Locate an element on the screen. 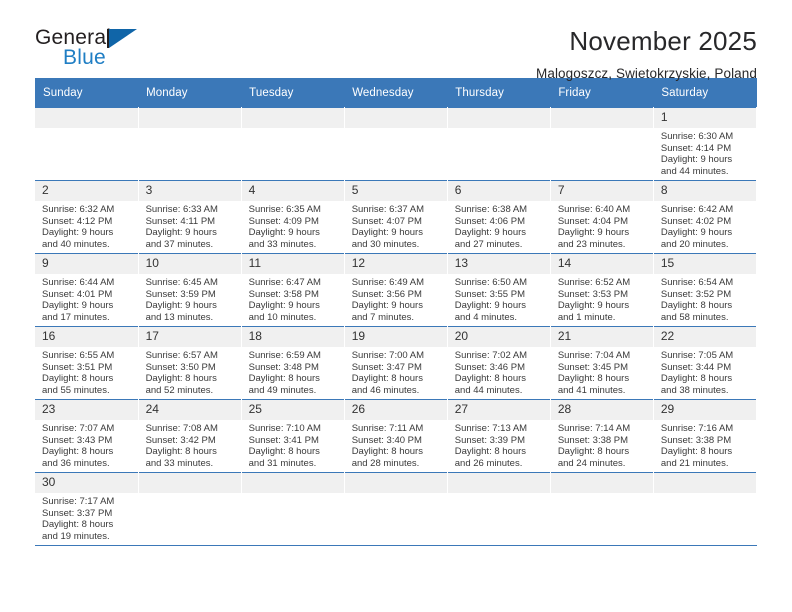 The image size is (792, 612). sunrise-text: Sunrise: 6:30 AM is located at coordinates (697, 136).